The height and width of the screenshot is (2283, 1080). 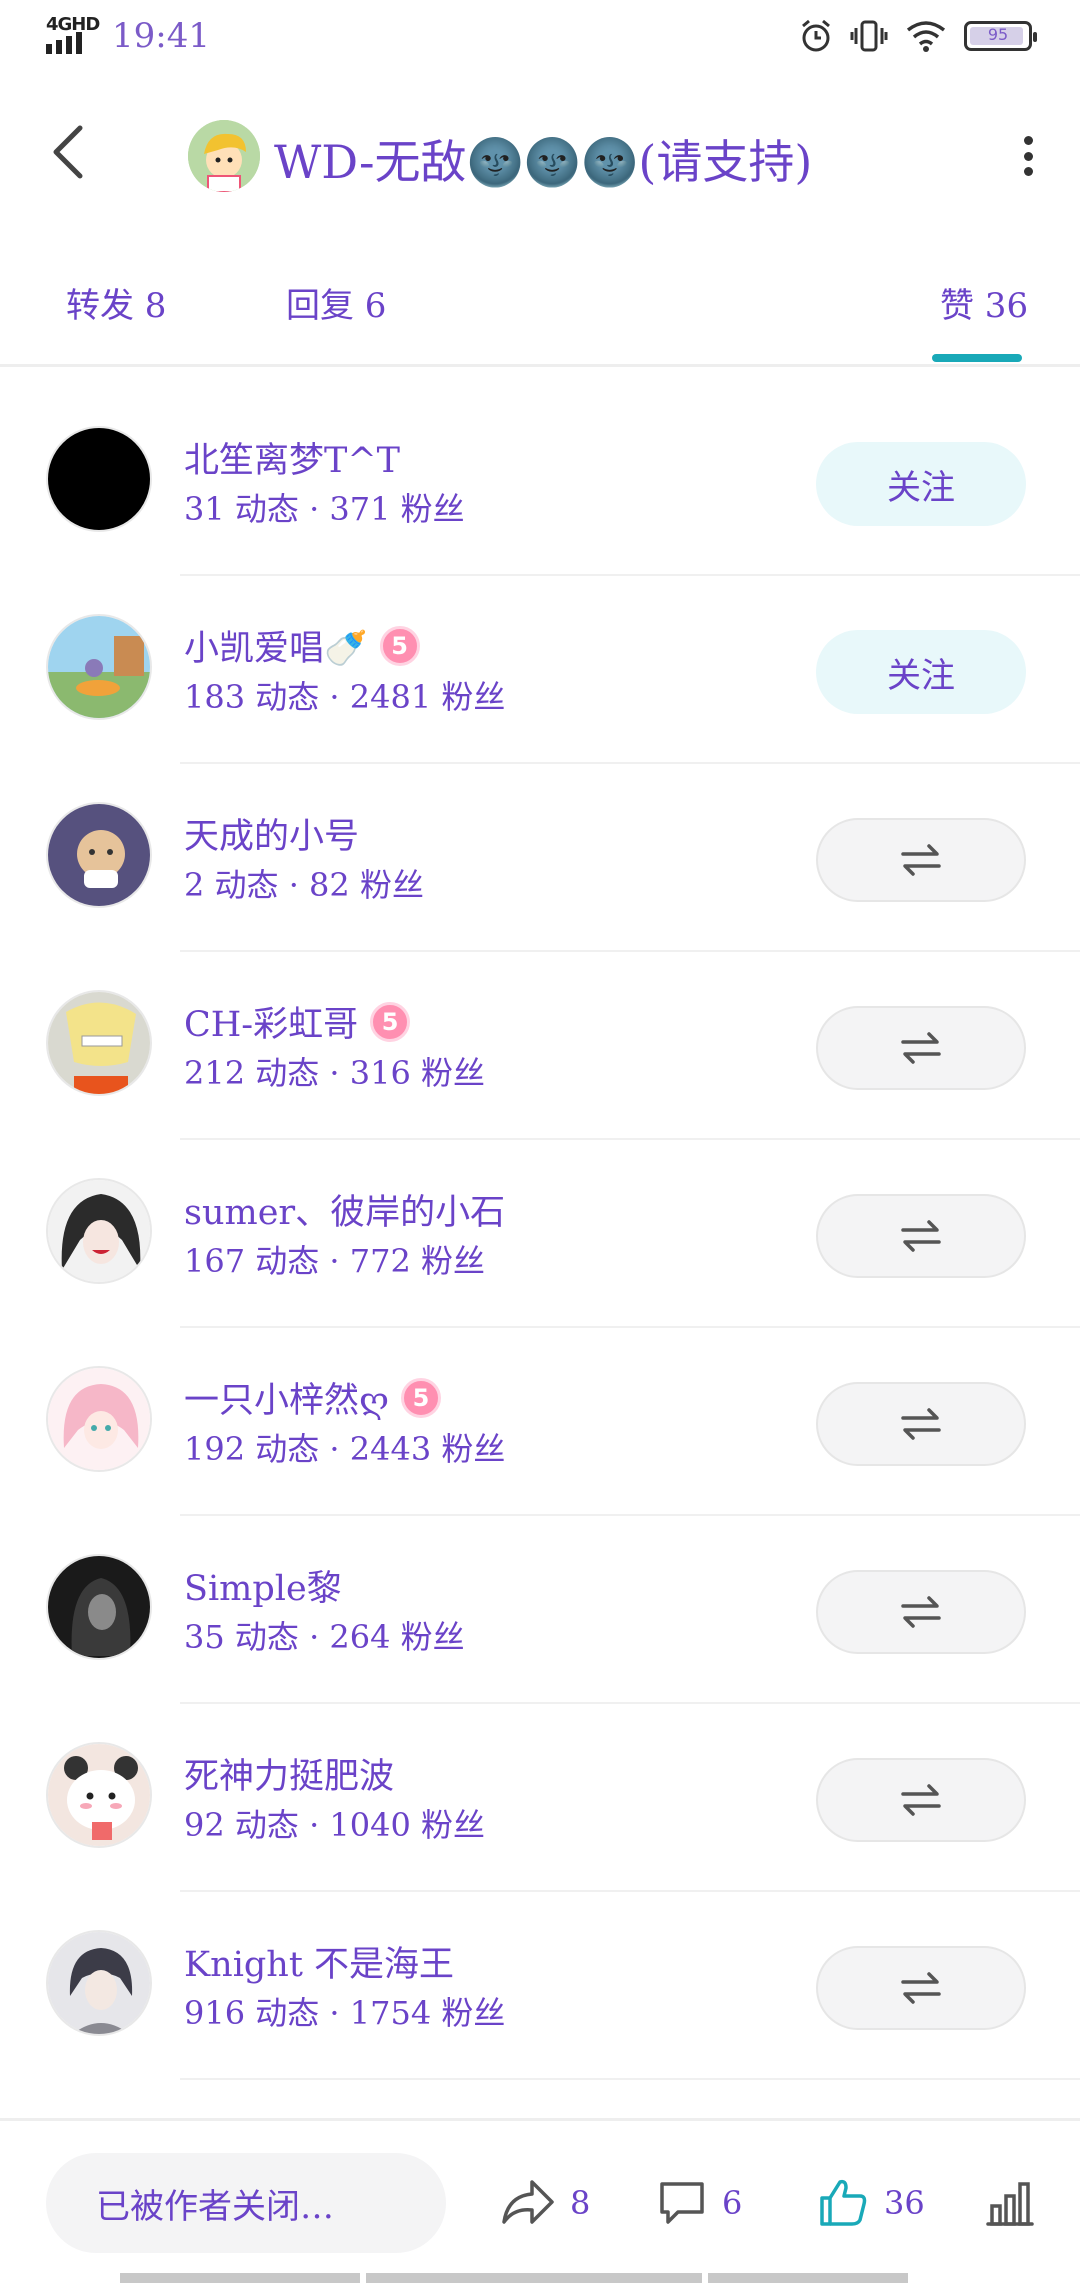 I want to click on list-item: 死神力挺肥波 92 动态 · 1040 粉丝, so click(x=540, y=1798).